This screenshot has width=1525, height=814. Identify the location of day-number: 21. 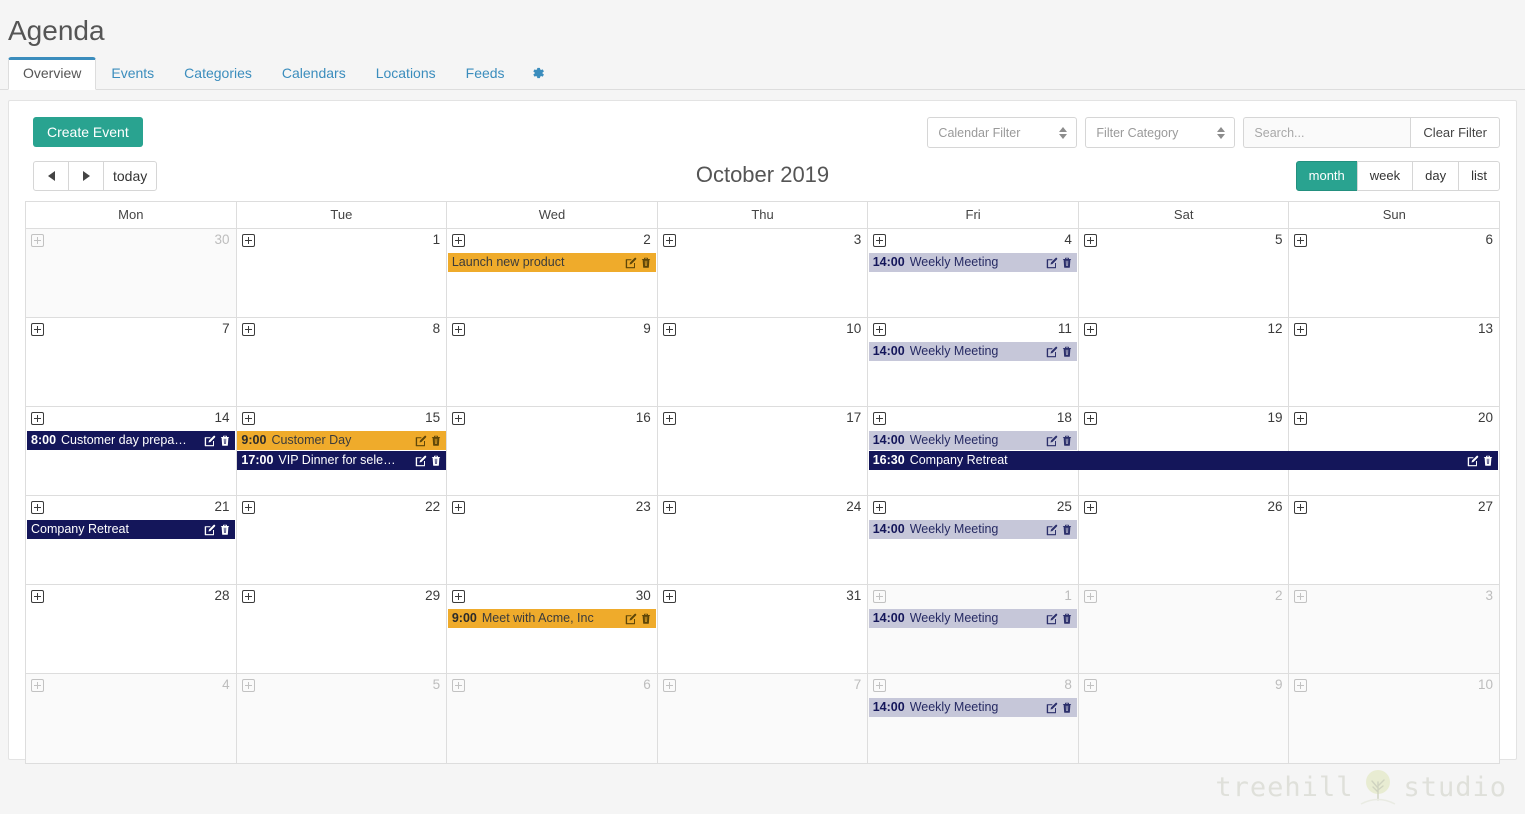
(222, 506).